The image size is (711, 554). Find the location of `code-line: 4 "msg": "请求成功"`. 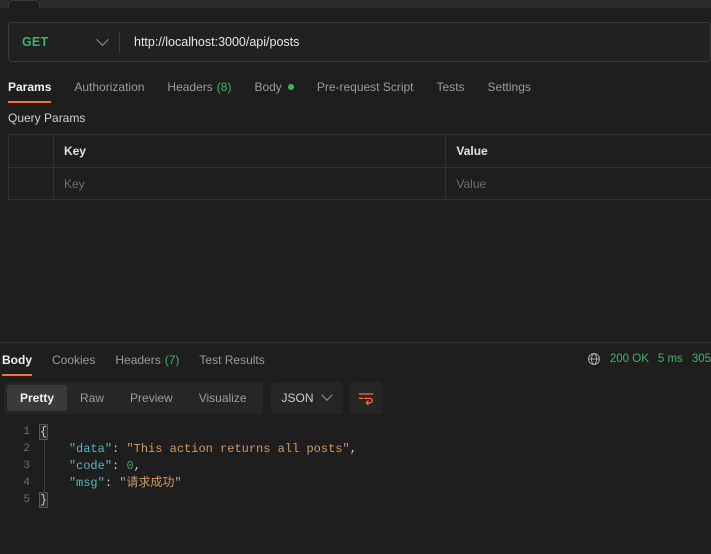

code-line: 4 "msg": "请求成功" is located at coordinates (355, 483).